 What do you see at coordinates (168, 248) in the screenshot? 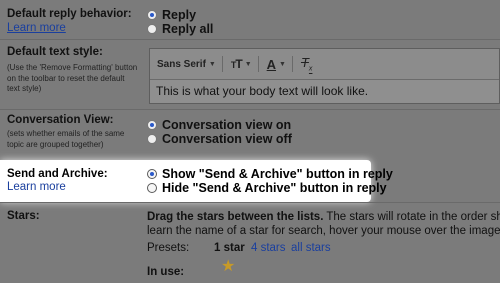
I see `presets-label: Presets:` at bounding box center [168, 248].